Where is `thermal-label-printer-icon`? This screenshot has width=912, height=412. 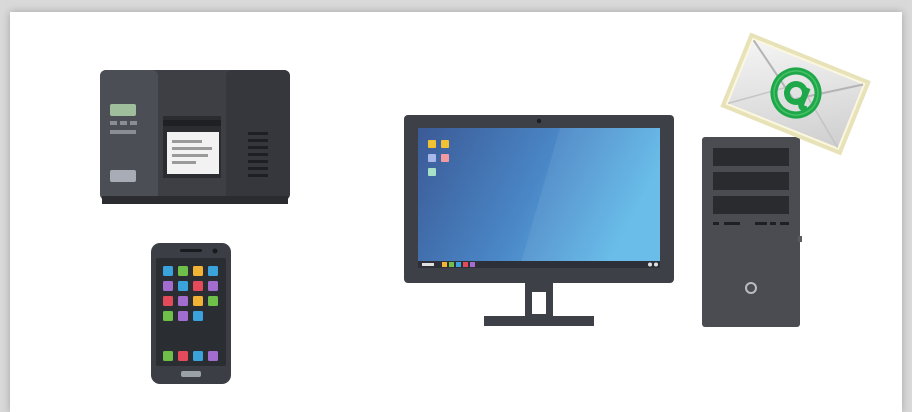 thermal-label-printer-icon is located at coordinates (195, 137).